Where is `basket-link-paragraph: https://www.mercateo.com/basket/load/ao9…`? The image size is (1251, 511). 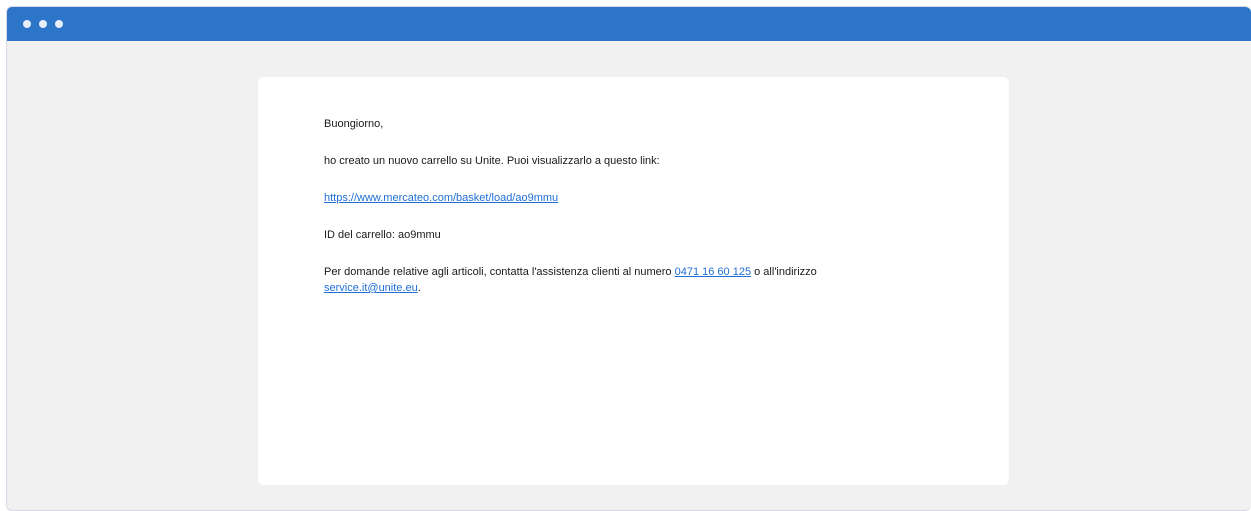
basket-link-paragraph: https://www.mercateo.com/basket/load/ao9… is located at coordinates (633, 198).